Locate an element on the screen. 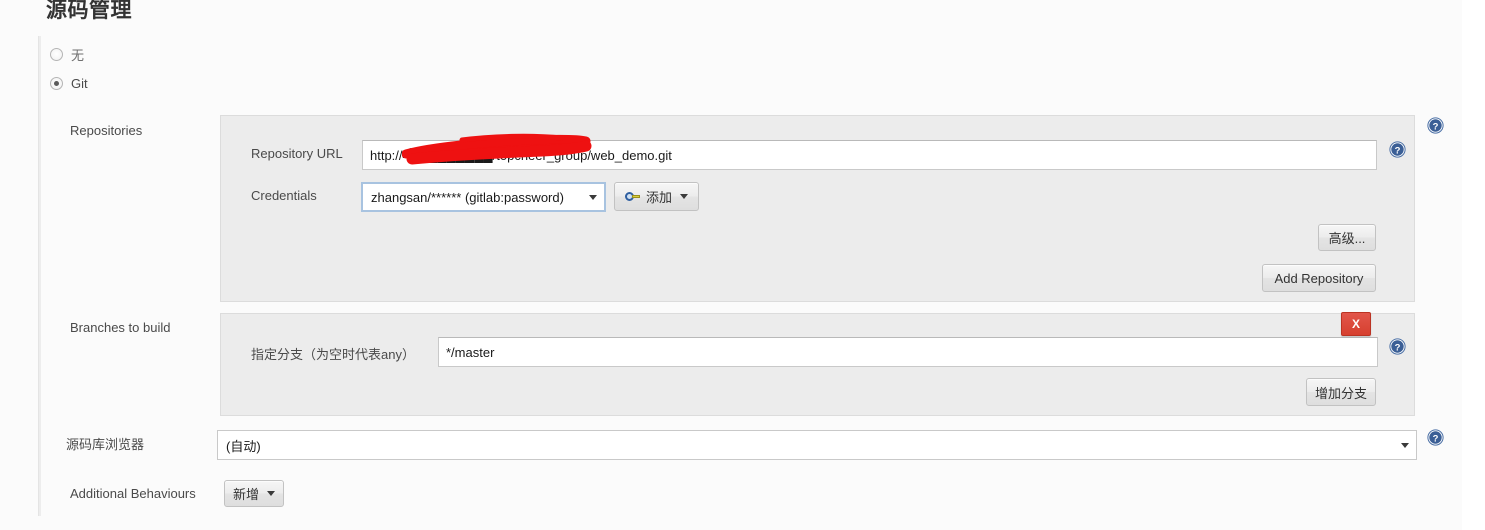  branch-spec-label: 指定分支（为空时代表any） is located at coordinates (333, 354).